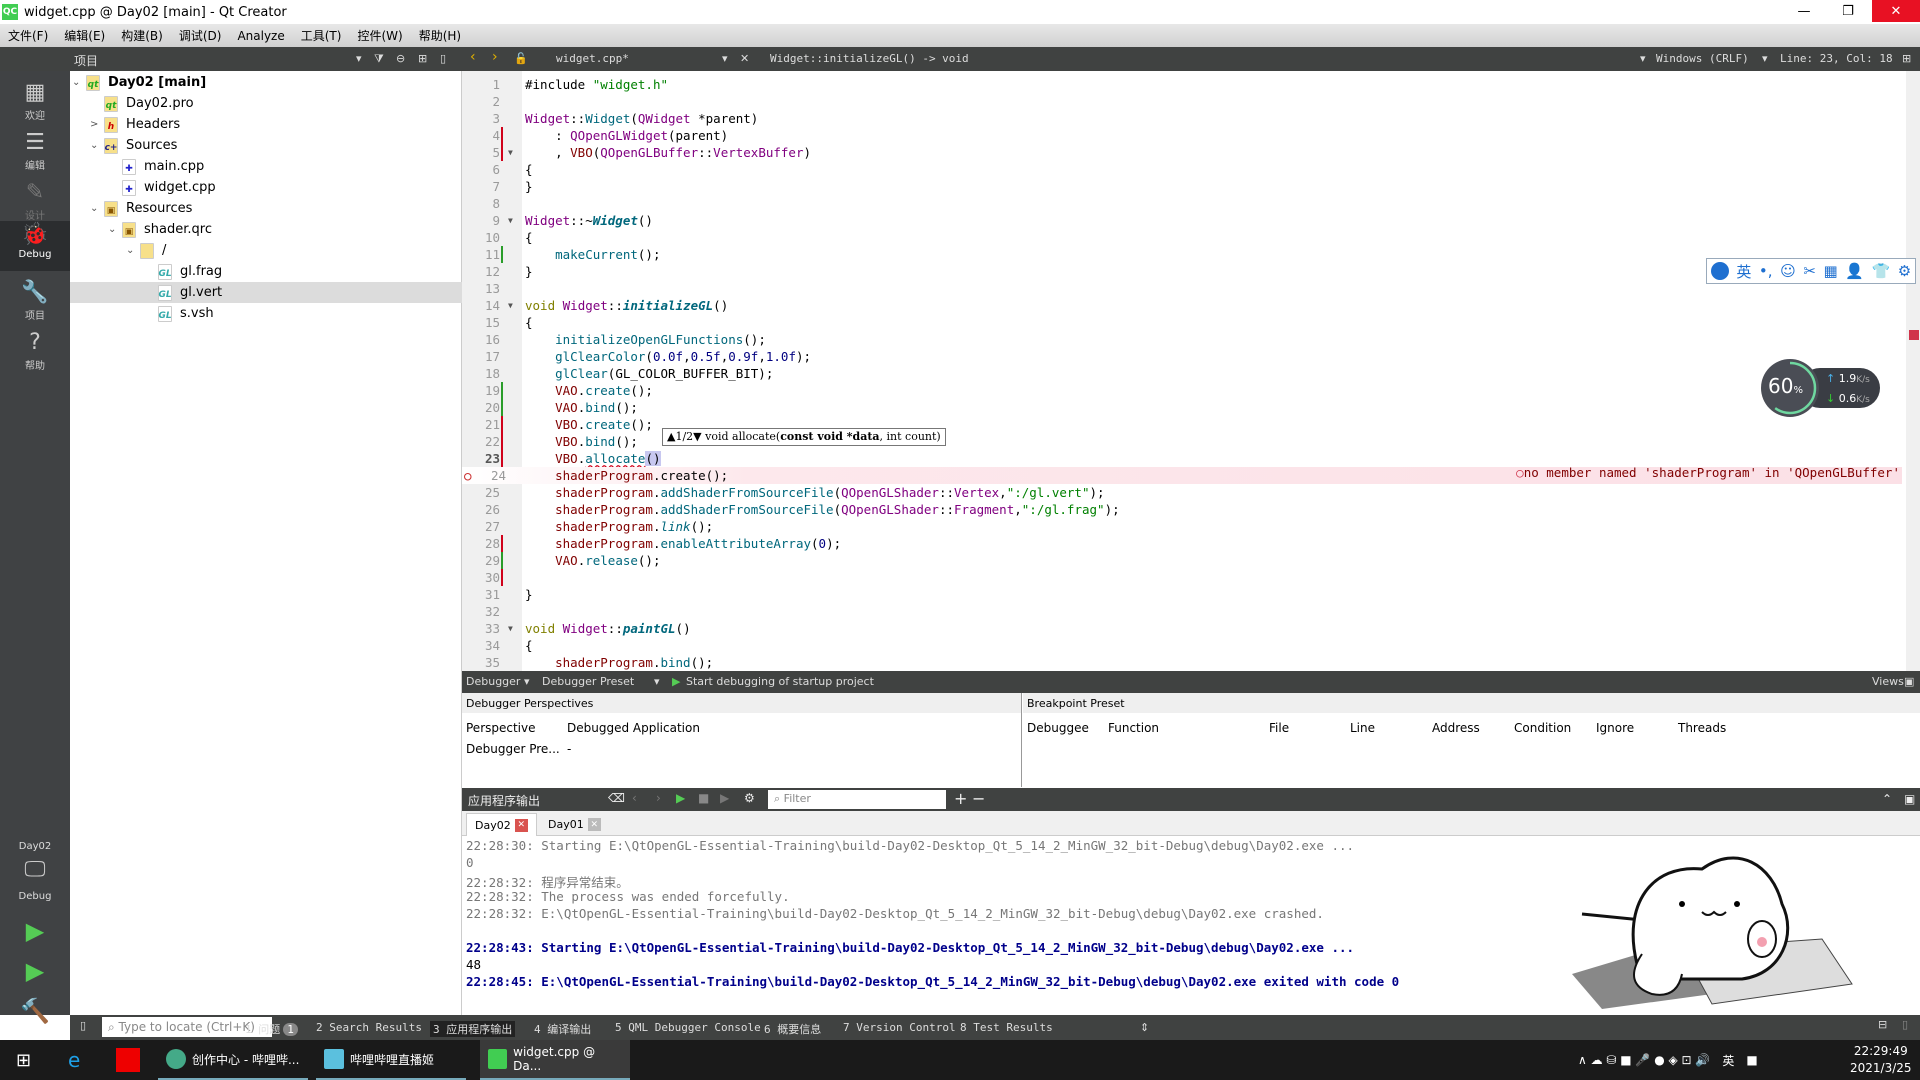 This screenshot has width=1920, height=1080. What do you see at coordinates (1719, 271) in the screenshot?
I see `ime-logo-icon` at bounding box center [1719, 271].